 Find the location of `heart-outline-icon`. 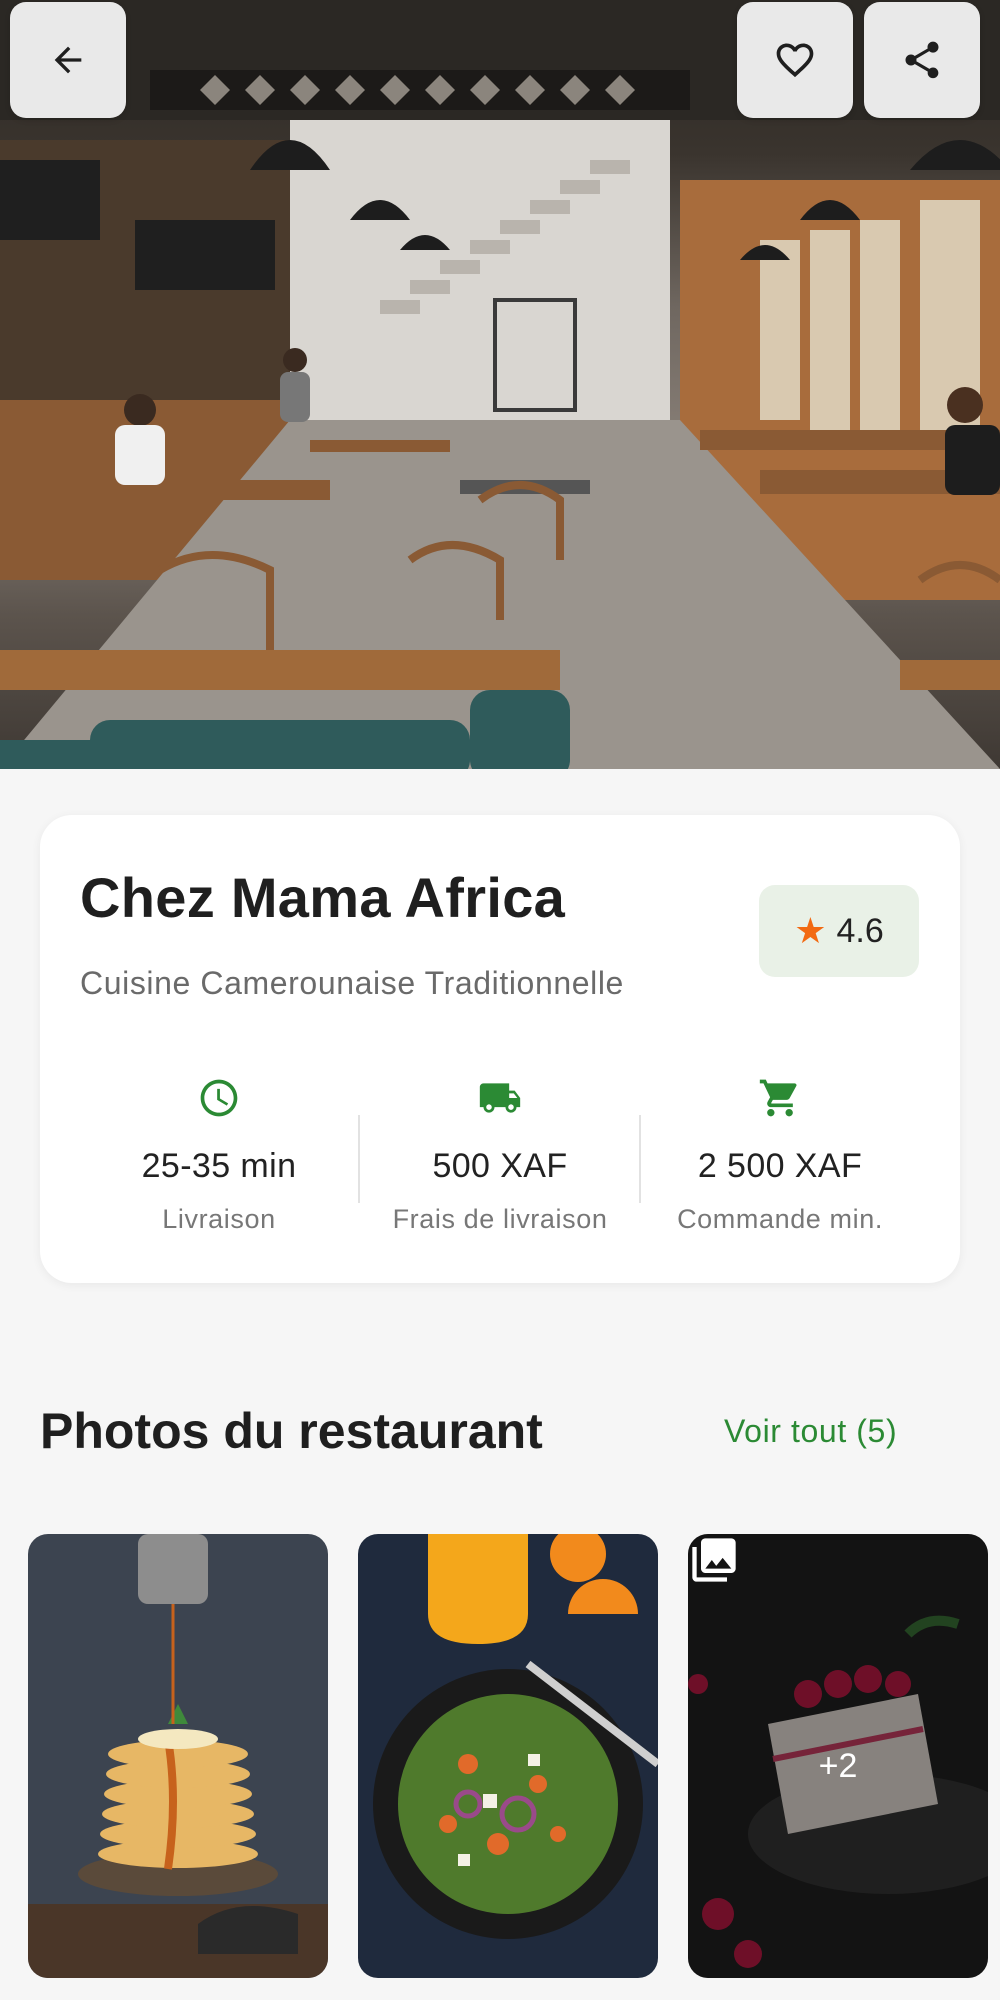

heart-outline-icon is located at coordinates (795, 60).